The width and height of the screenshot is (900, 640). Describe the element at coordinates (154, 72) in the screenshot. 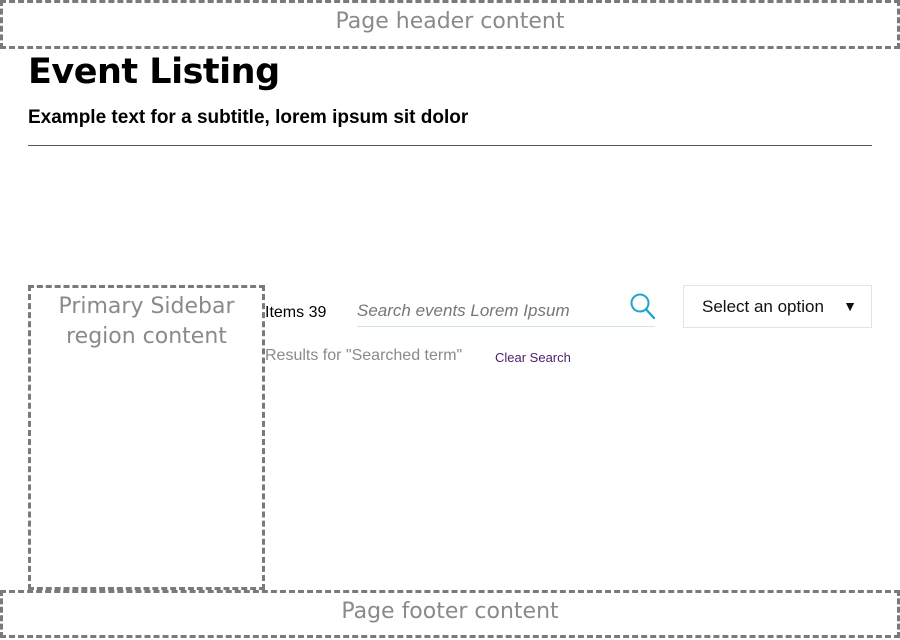

I see `page-title: Event Listing` at that location.